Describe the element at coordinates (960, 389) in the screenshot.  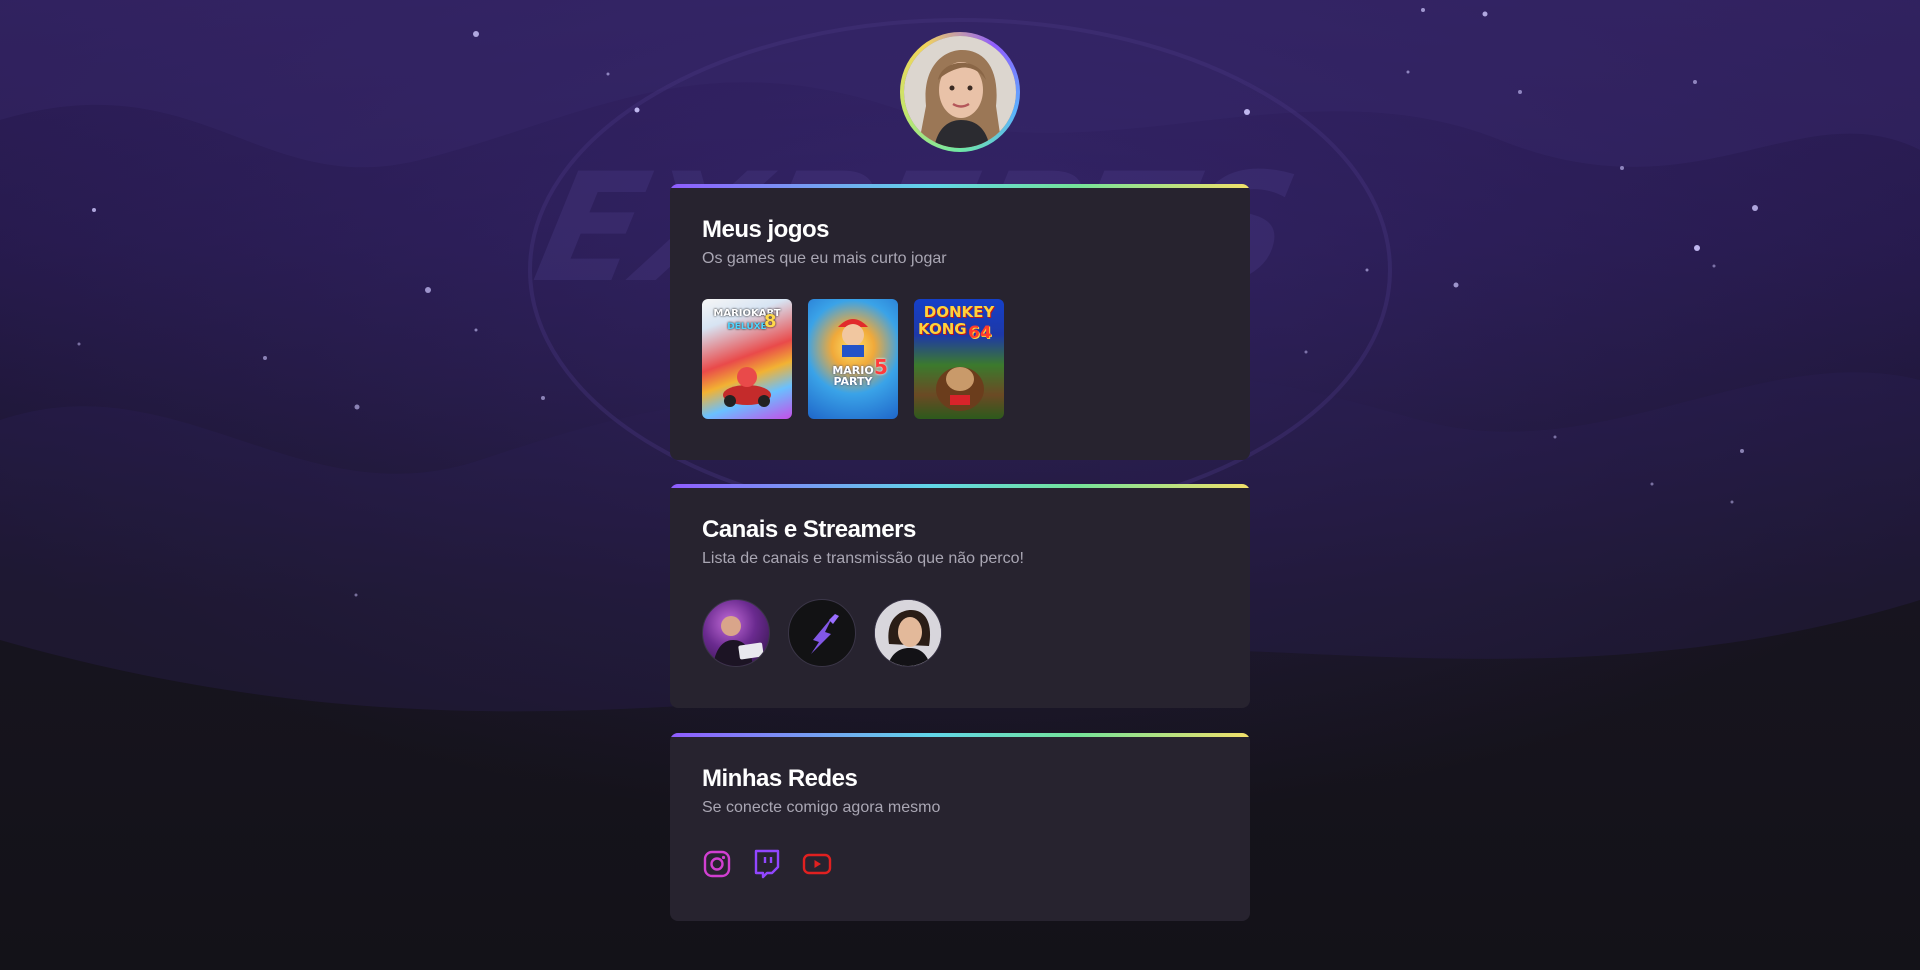
I see `donkey-kong-icon` at that location.